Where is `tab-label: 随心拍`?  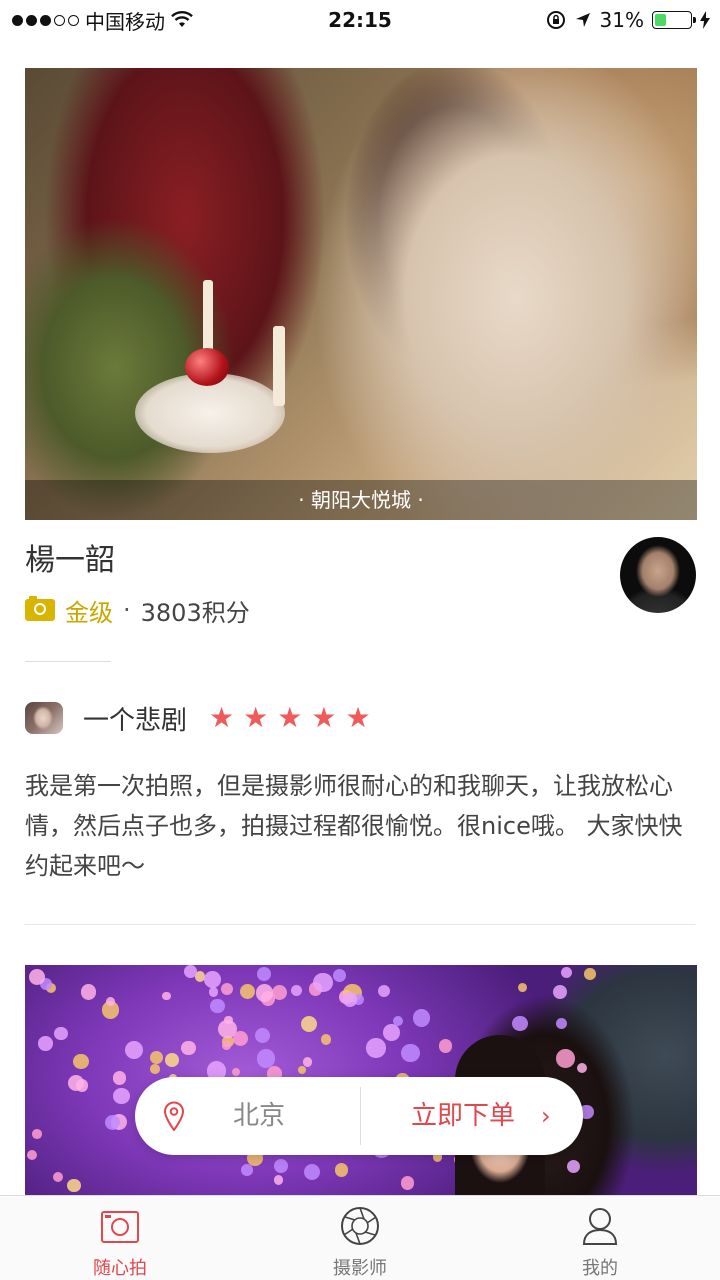 tab-label: 随心拍 is located at coordinates (120, 1268).